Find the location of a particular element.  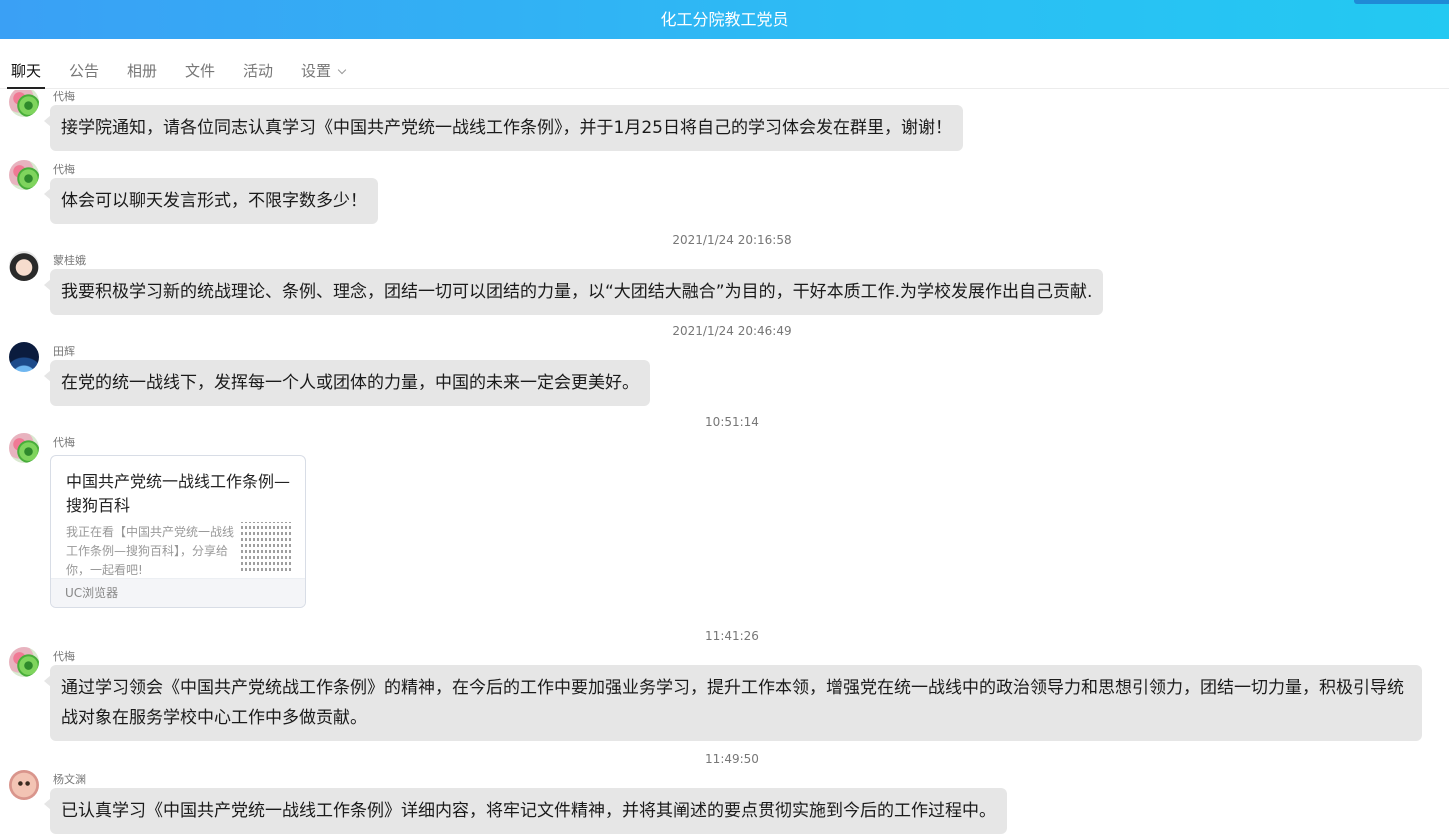

link-card-description: 我正在看【中国共产党统一战线工作条例—搜狗百科】，分享给你，一起看吧! is located at coordinates (150, 551).